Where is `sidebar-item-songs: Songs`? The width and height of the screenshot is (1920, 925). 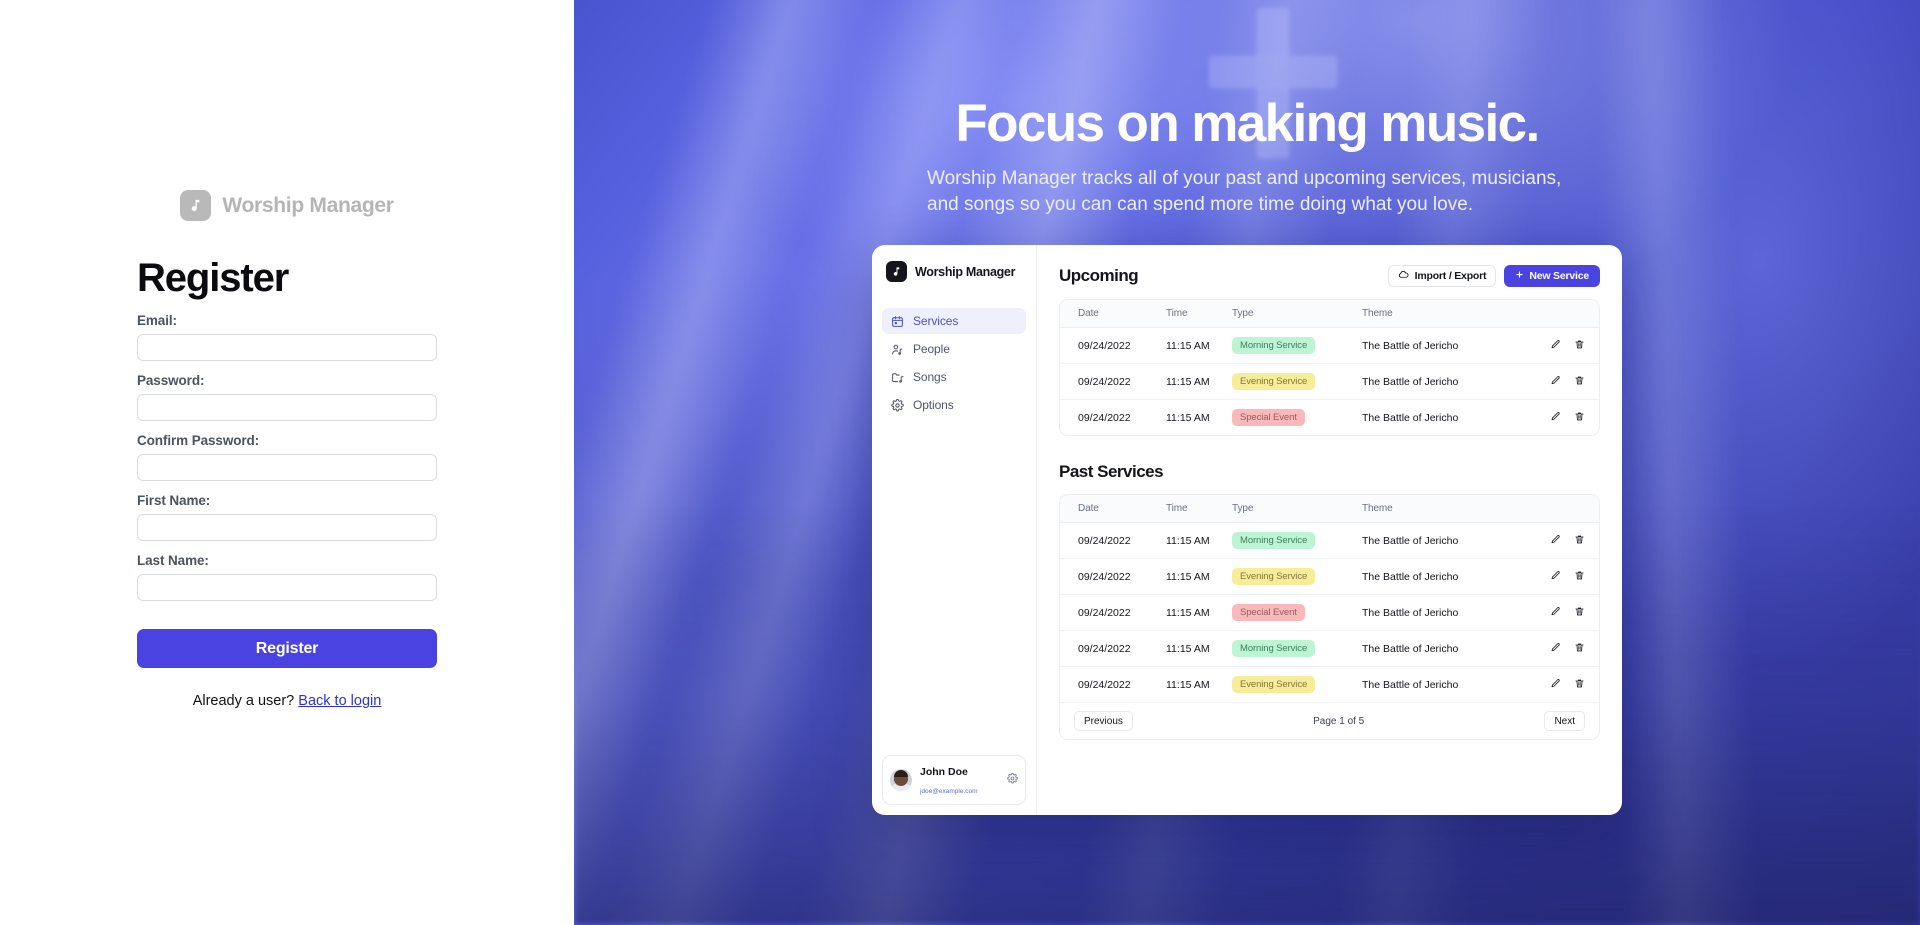
sidebar-item-songs: Songs is located at coordinates (954, 377).